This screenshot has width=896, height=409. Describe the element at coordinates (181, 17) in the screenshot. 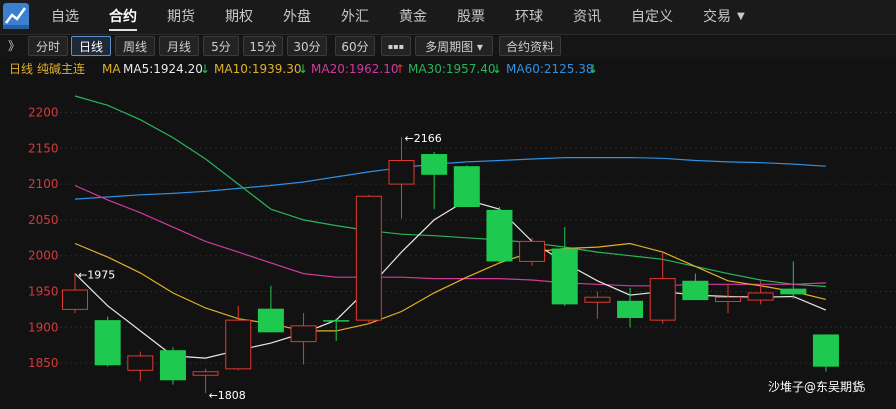

I see `nav-item-futures: 期货` at that location.